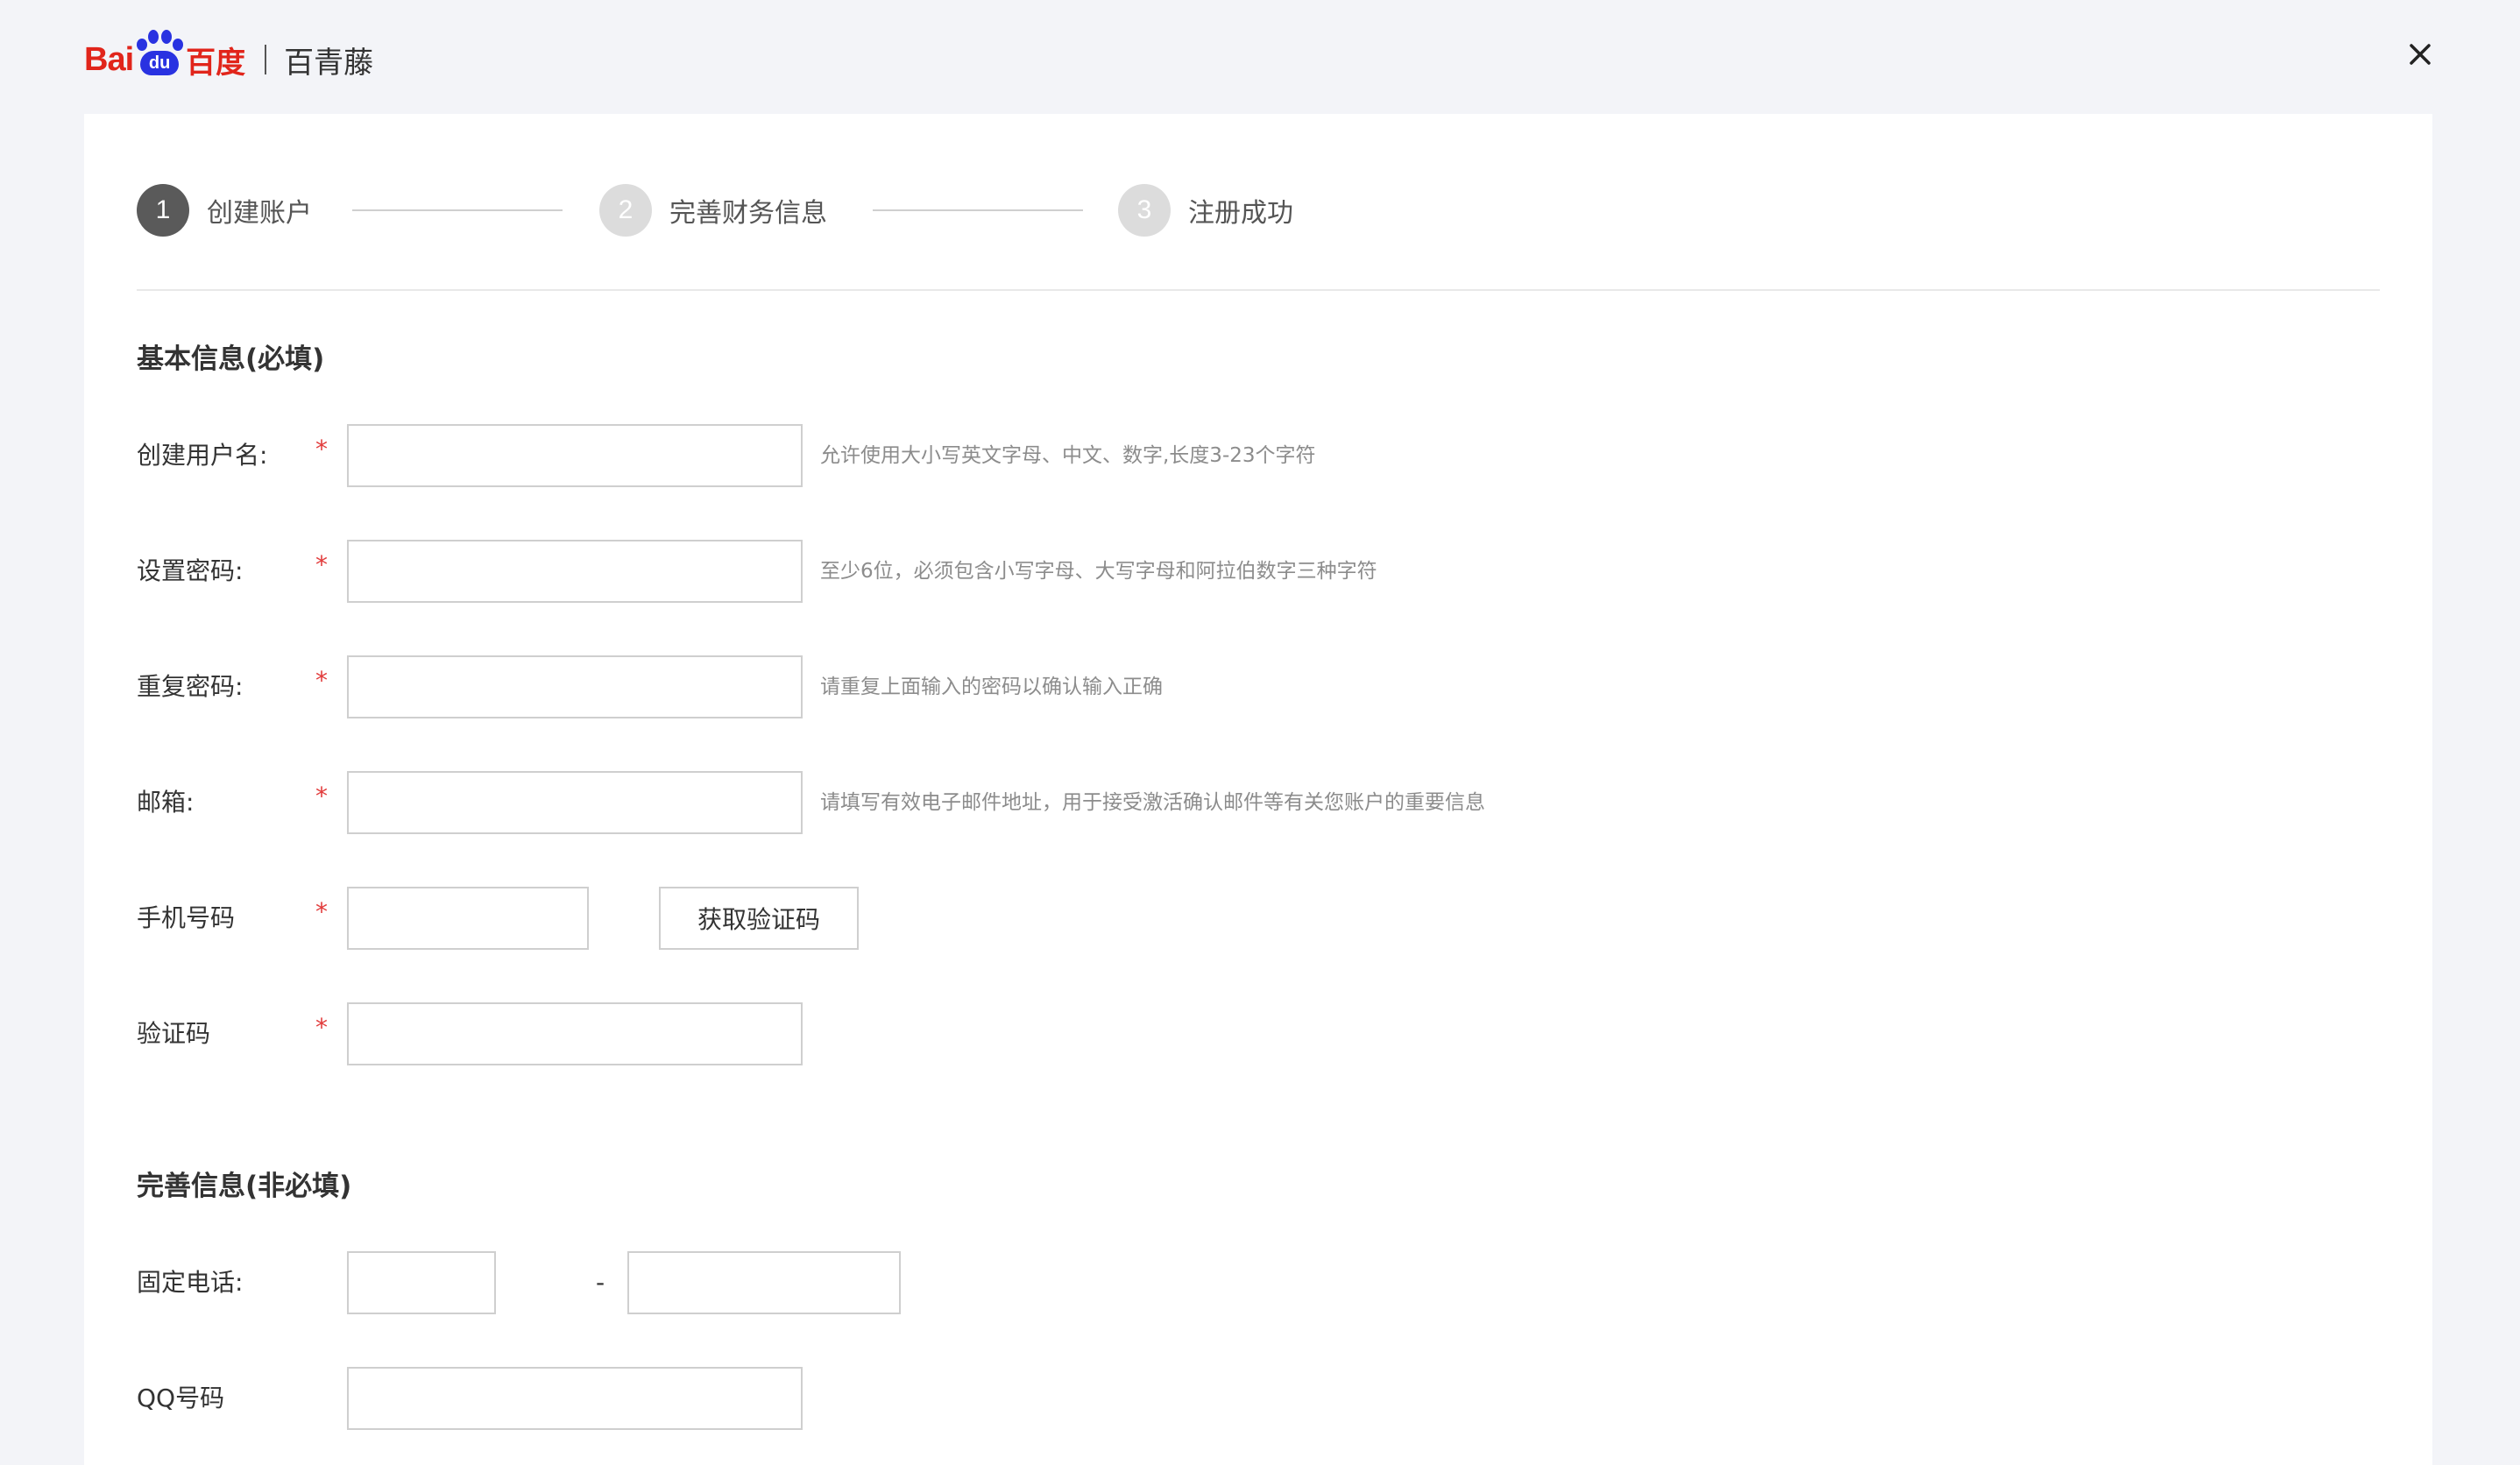 The height and width of the screenshot is (1465, 2520). Describe the element at coordinates (748, 213) in the screenshot. I see `step-label: 完善财务信息` at that location.